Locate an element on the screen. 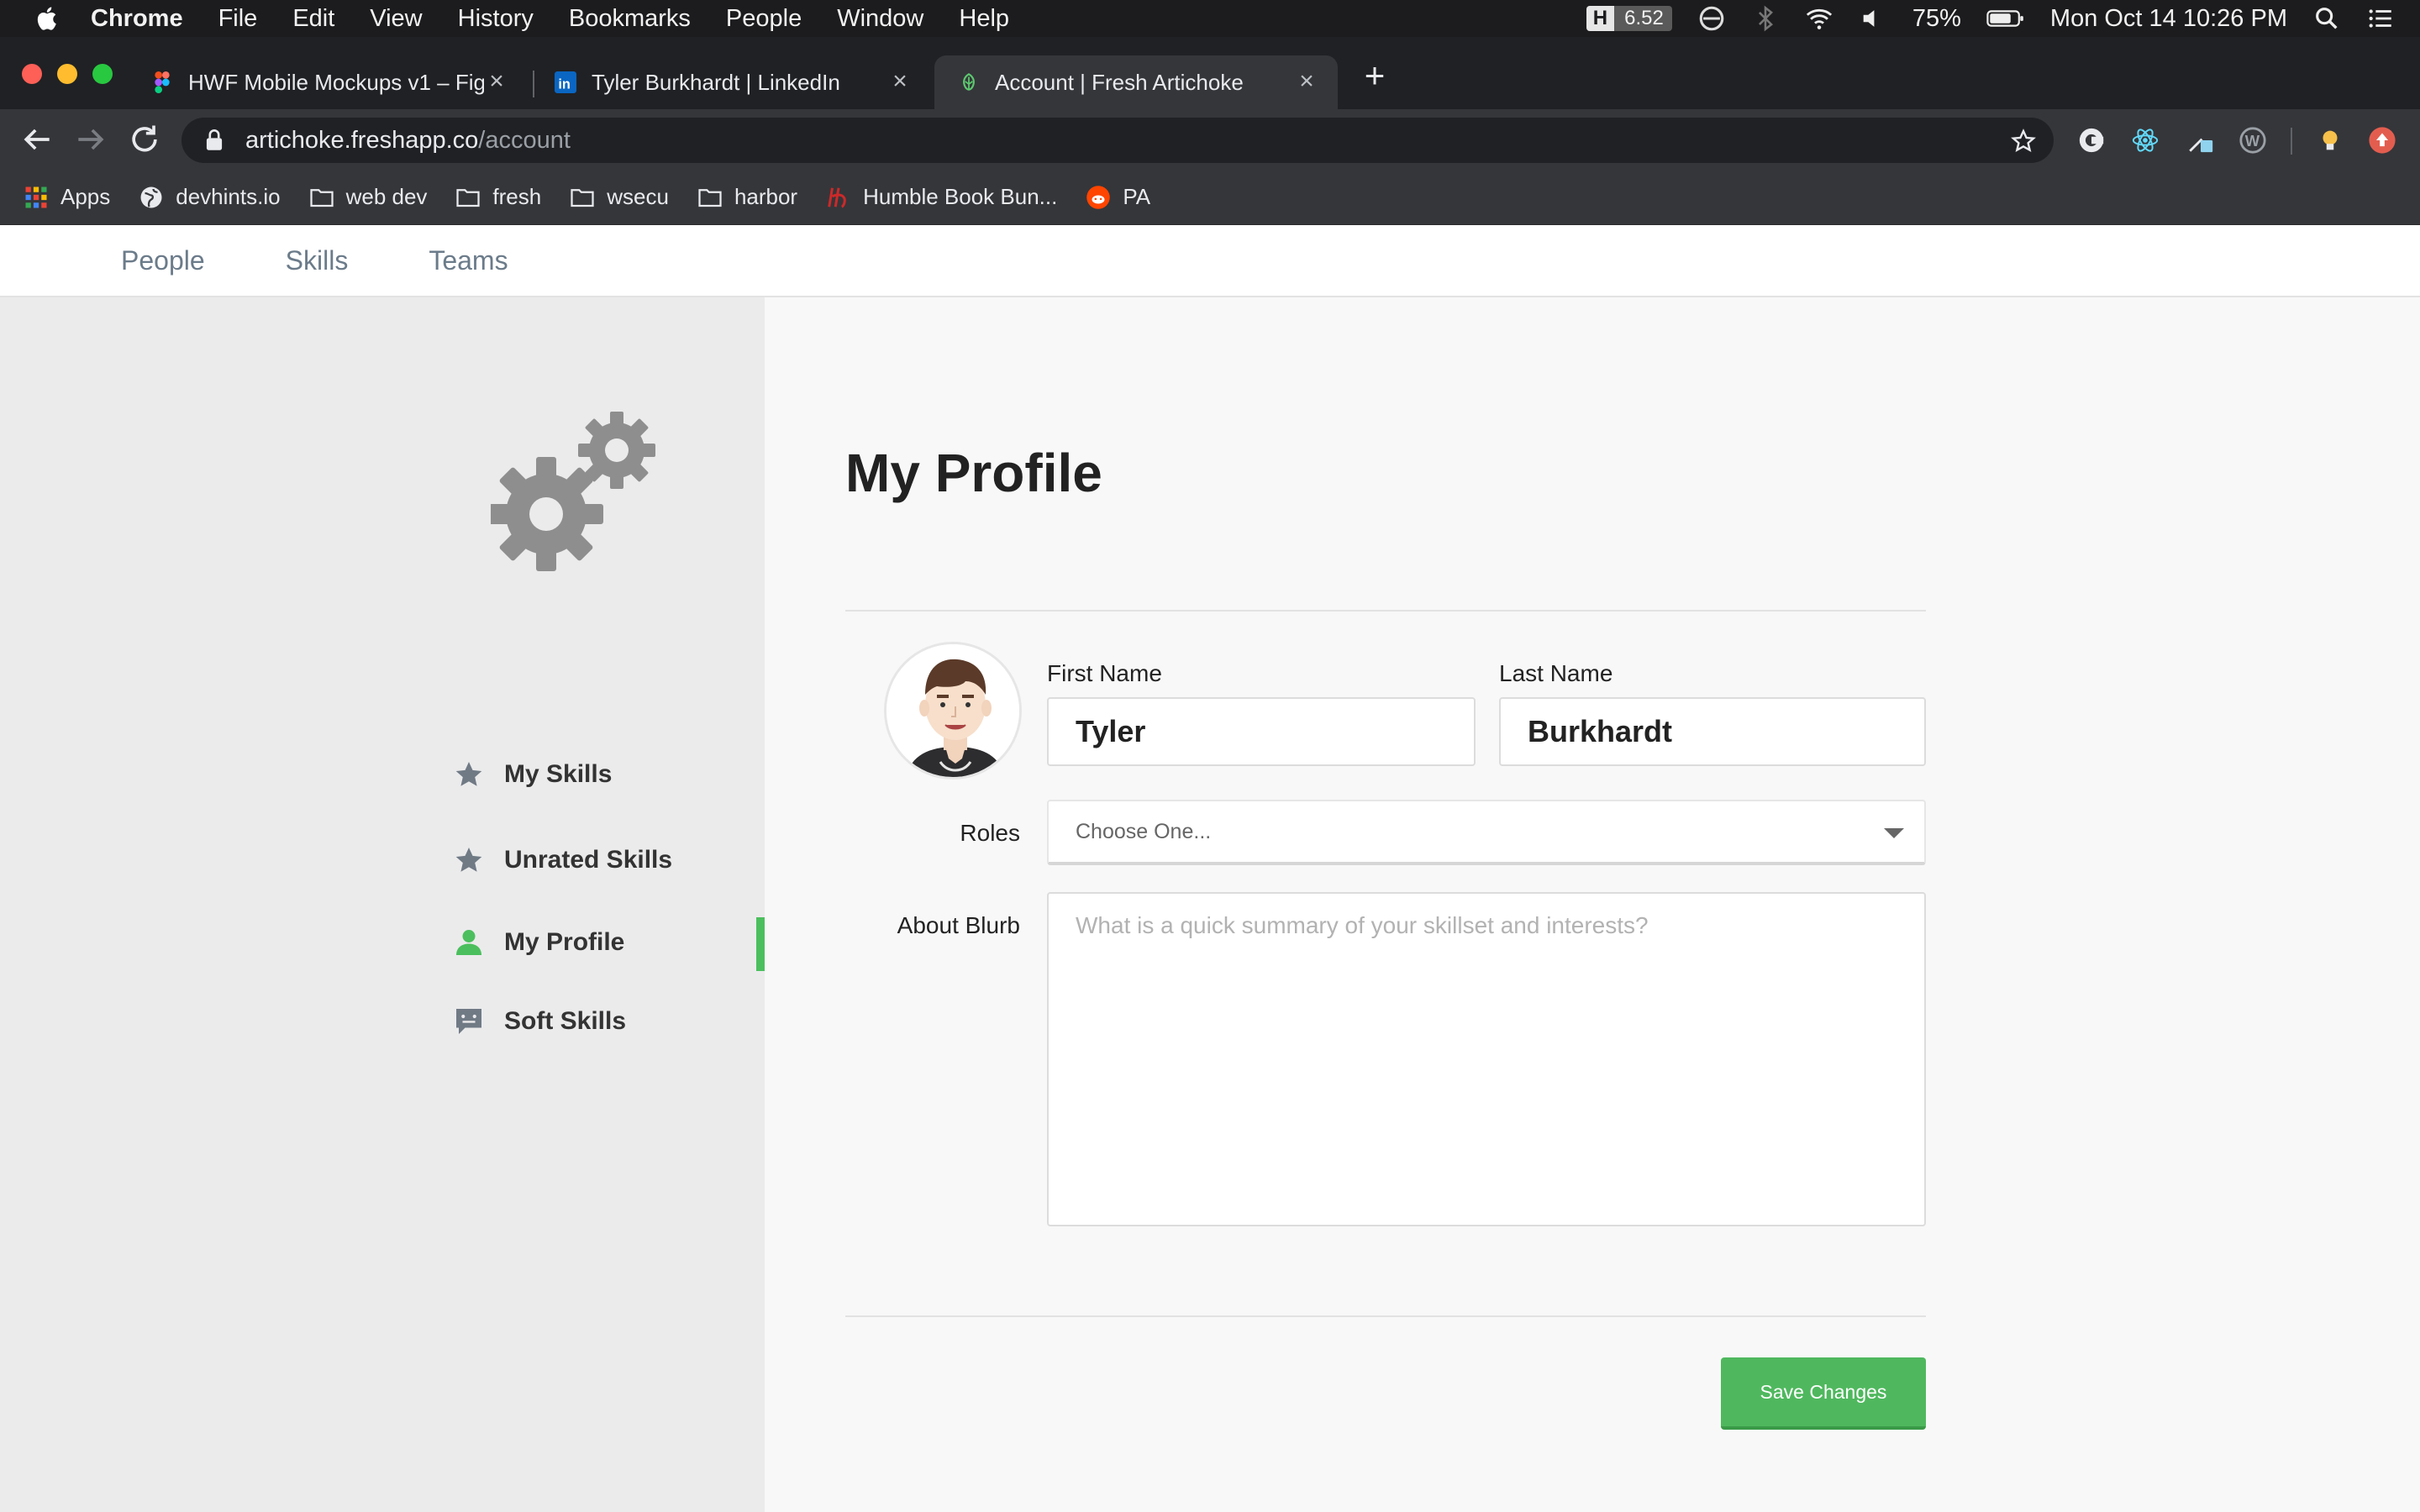 The height and width of the screenshot is (1512, 2420). avatar is located at coordinates (953, 711).